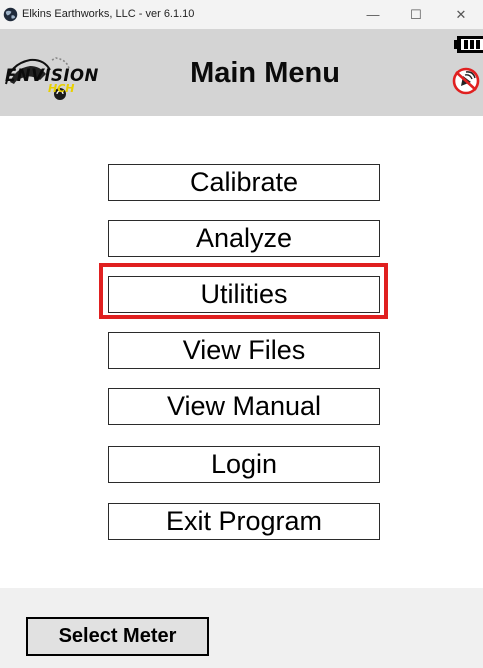 The height and width of the screenshot is (668, 483). I want to click on login-button: Login, so click(244, 464).